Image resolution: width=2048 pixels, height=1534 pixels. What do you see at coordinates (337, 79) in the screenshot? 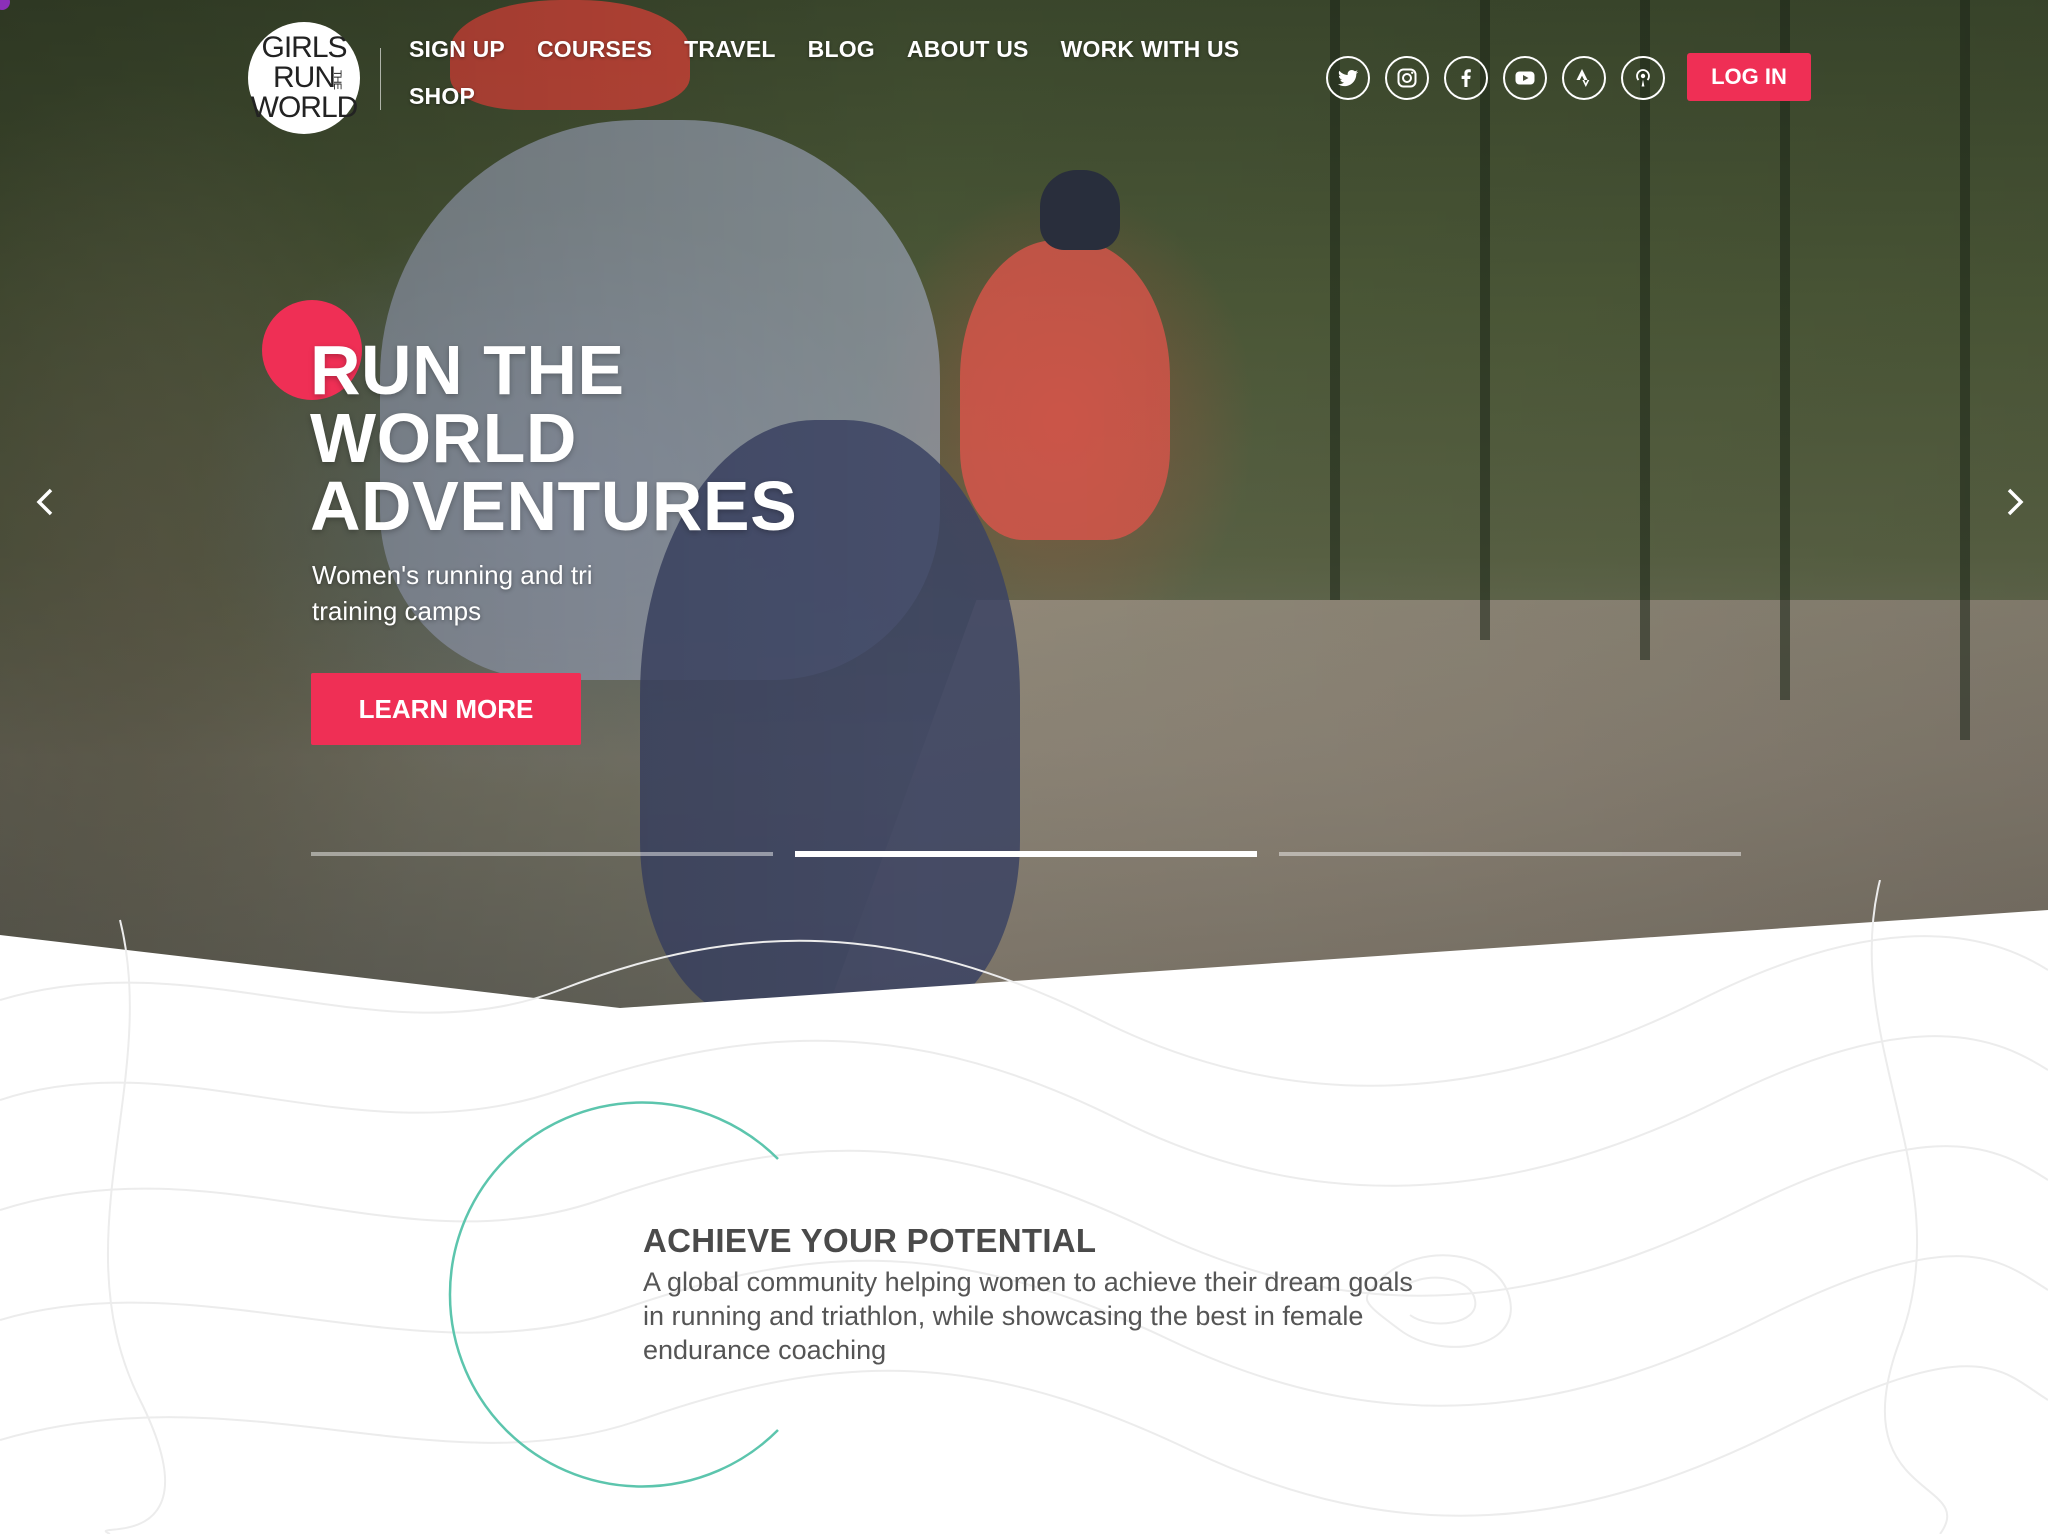
I see `logo-small-text: THE` at bounding box center [337, 79].